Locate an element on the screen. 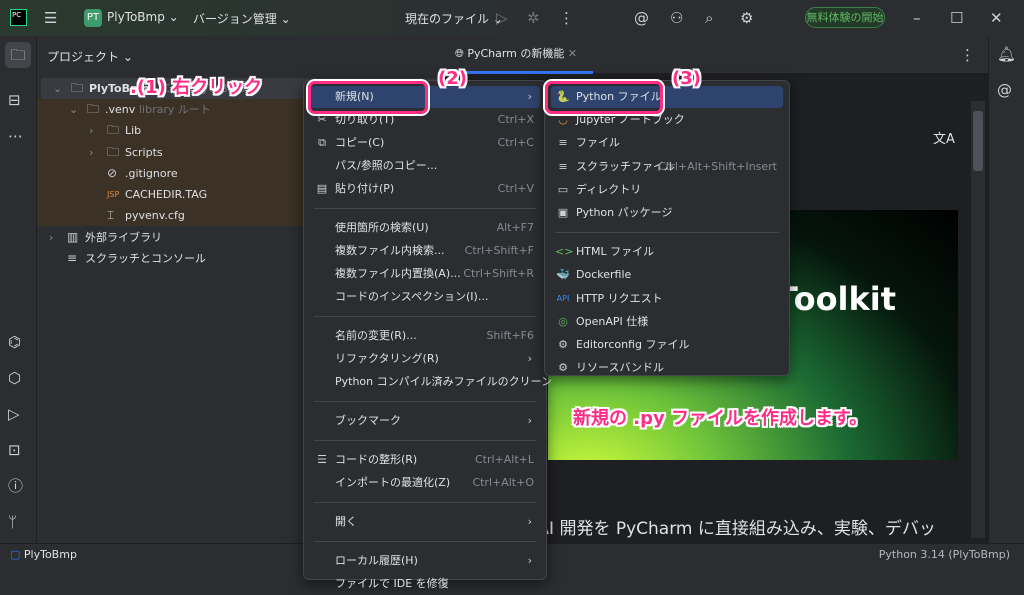 Image resolution: width=1024 pixels, height=595 pixels. menu-item-label: インポートの最適化(Z) is located at coordinates (393, 482).